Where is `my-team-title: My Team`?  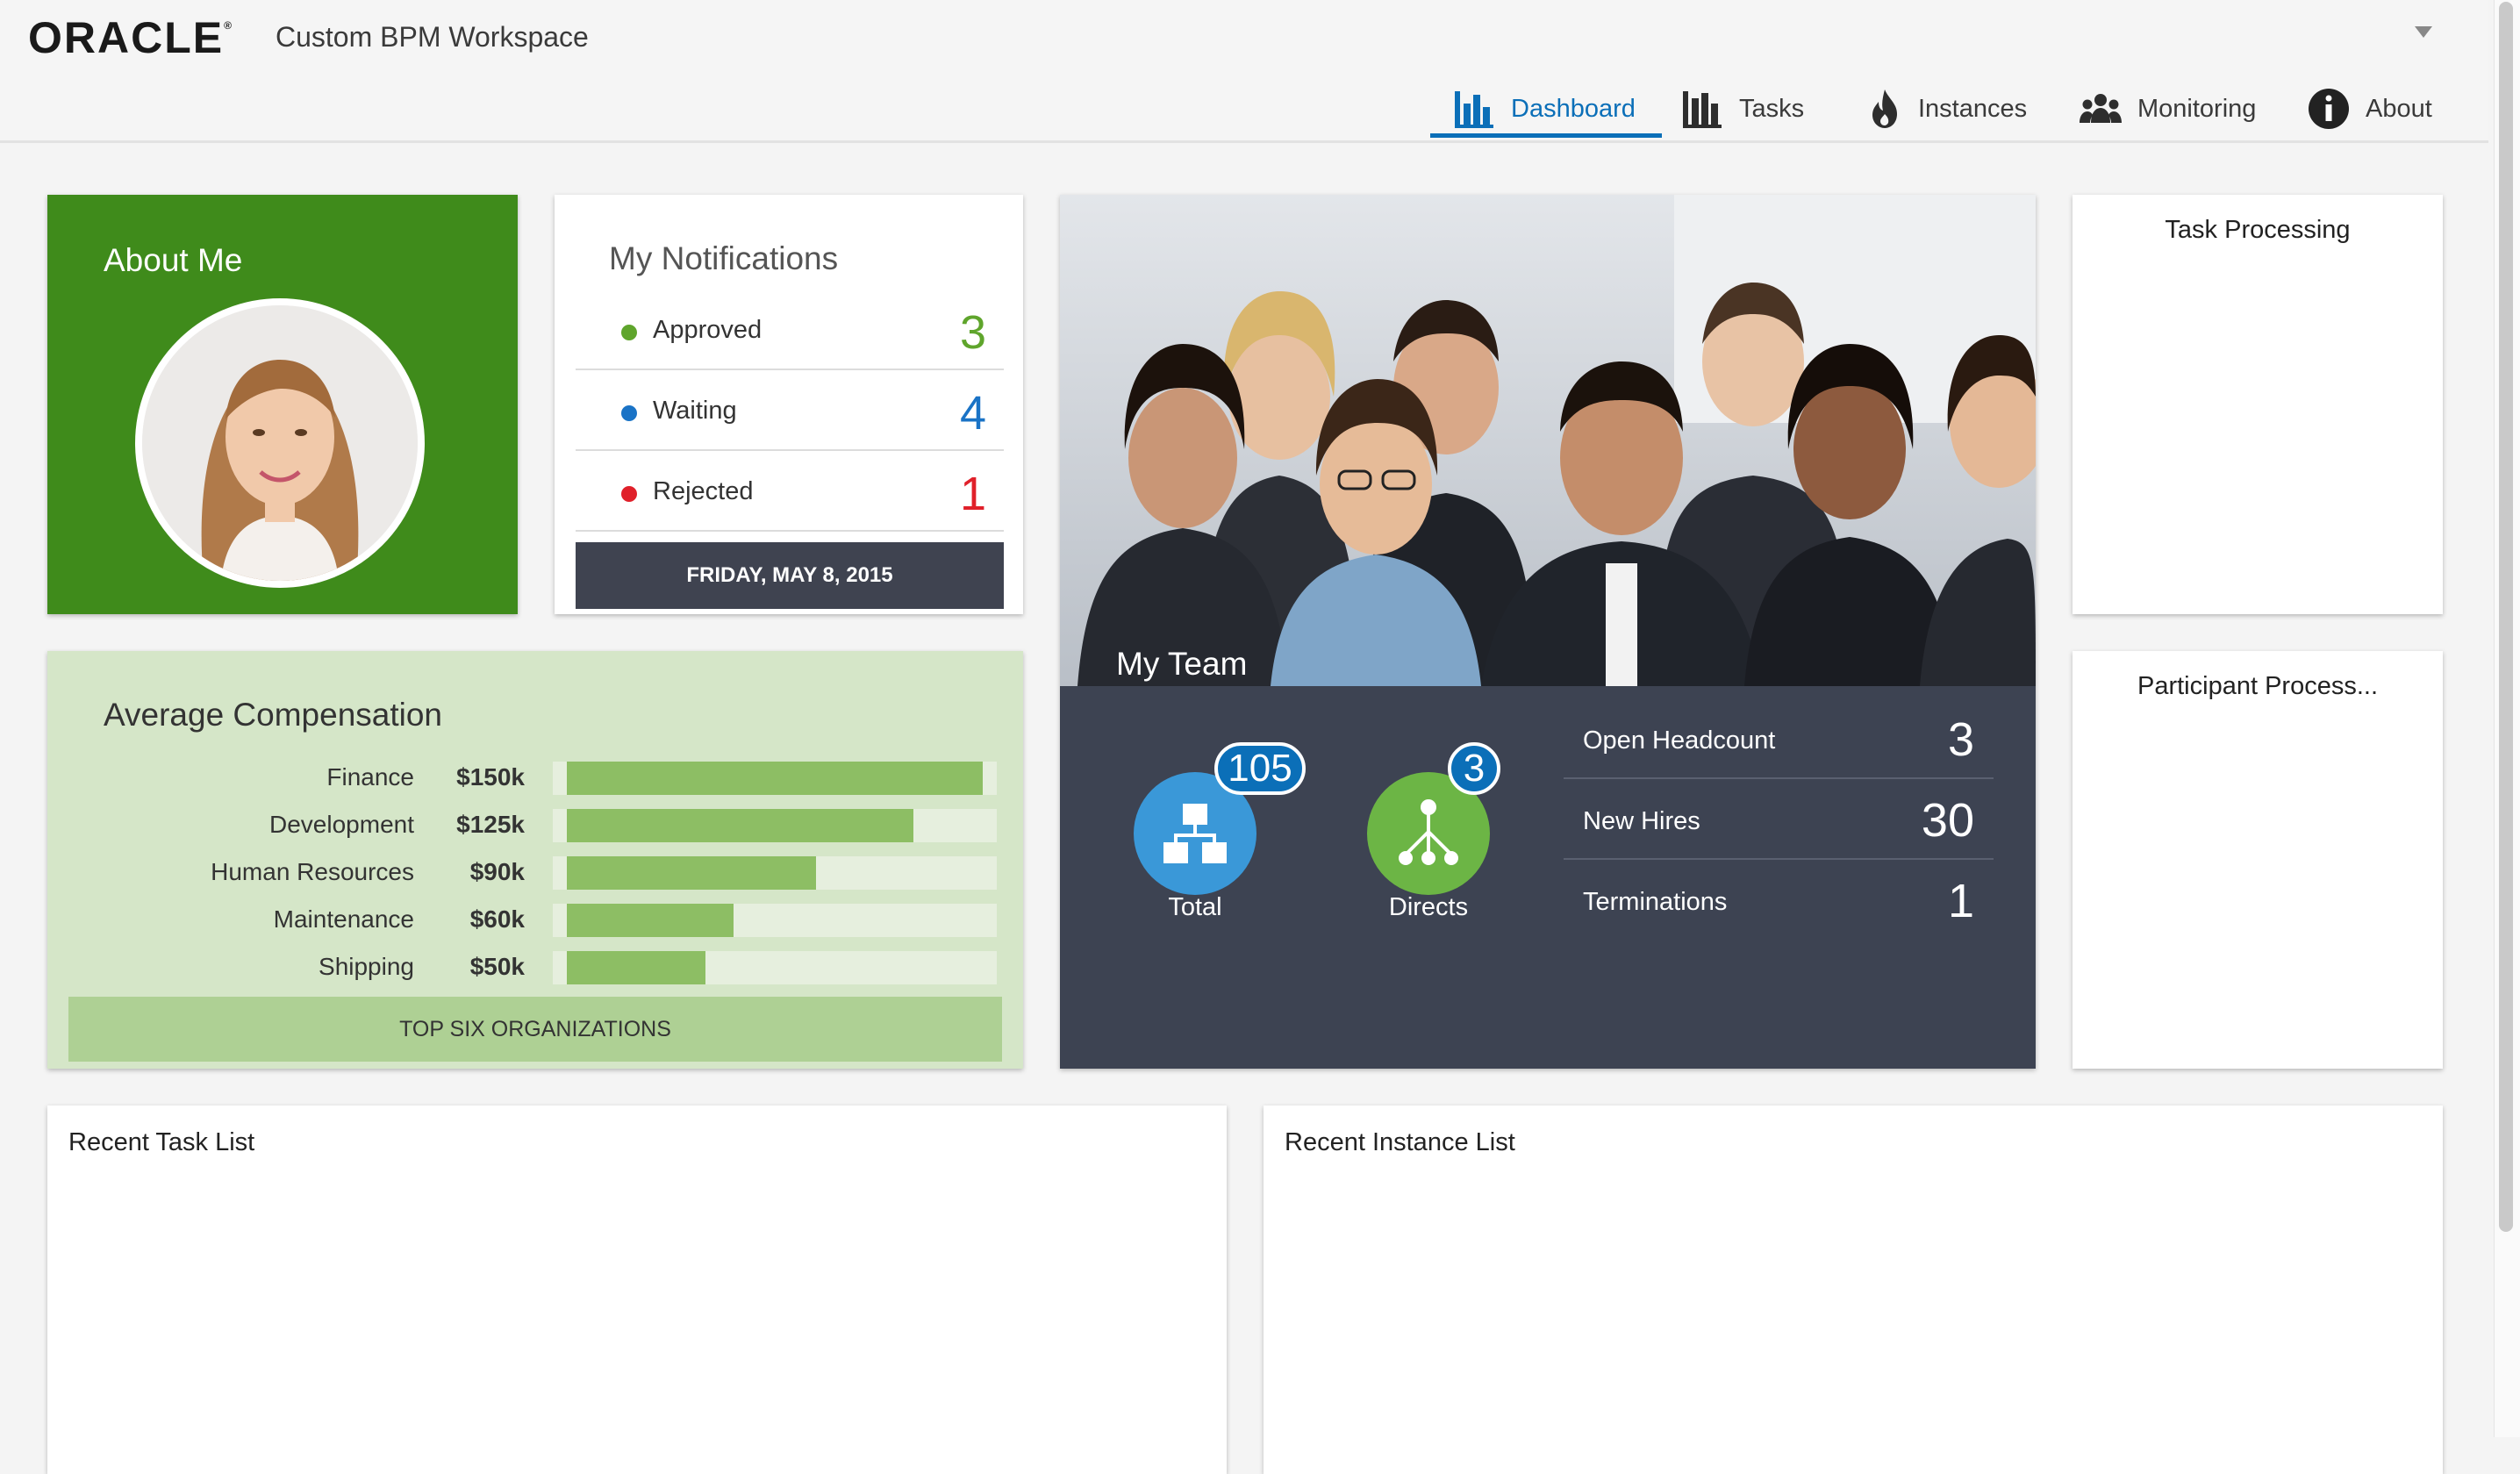
my-team-title: My Team is located at coordinates (1182, 664).